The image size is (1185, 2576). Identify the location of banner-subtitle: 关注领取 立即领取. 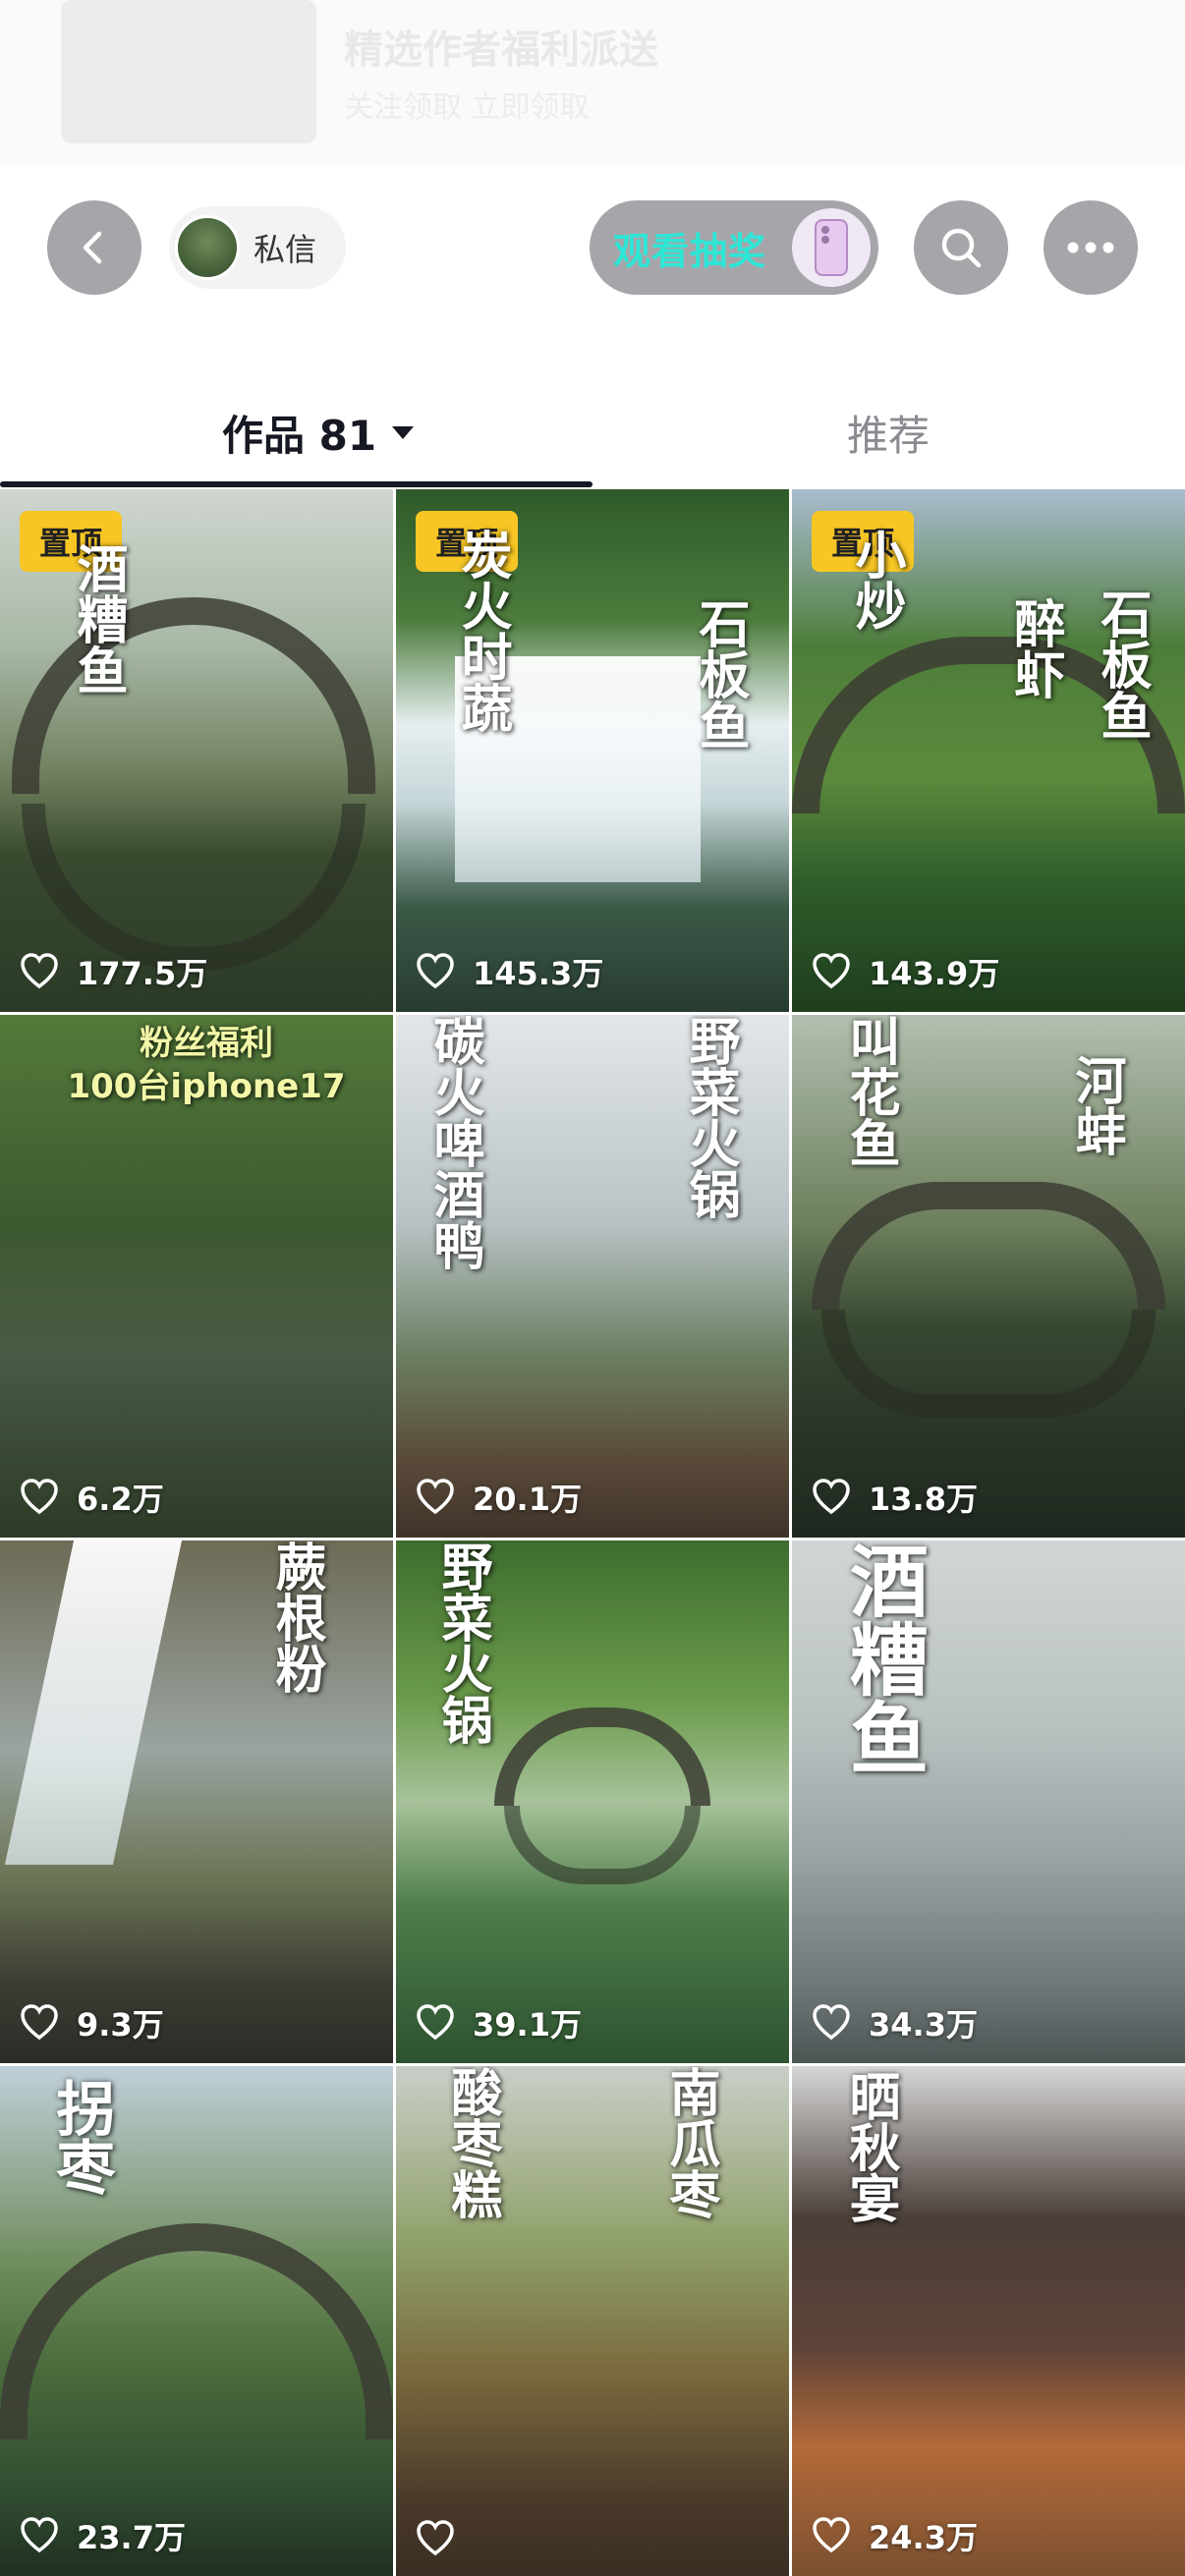
(467, 107).